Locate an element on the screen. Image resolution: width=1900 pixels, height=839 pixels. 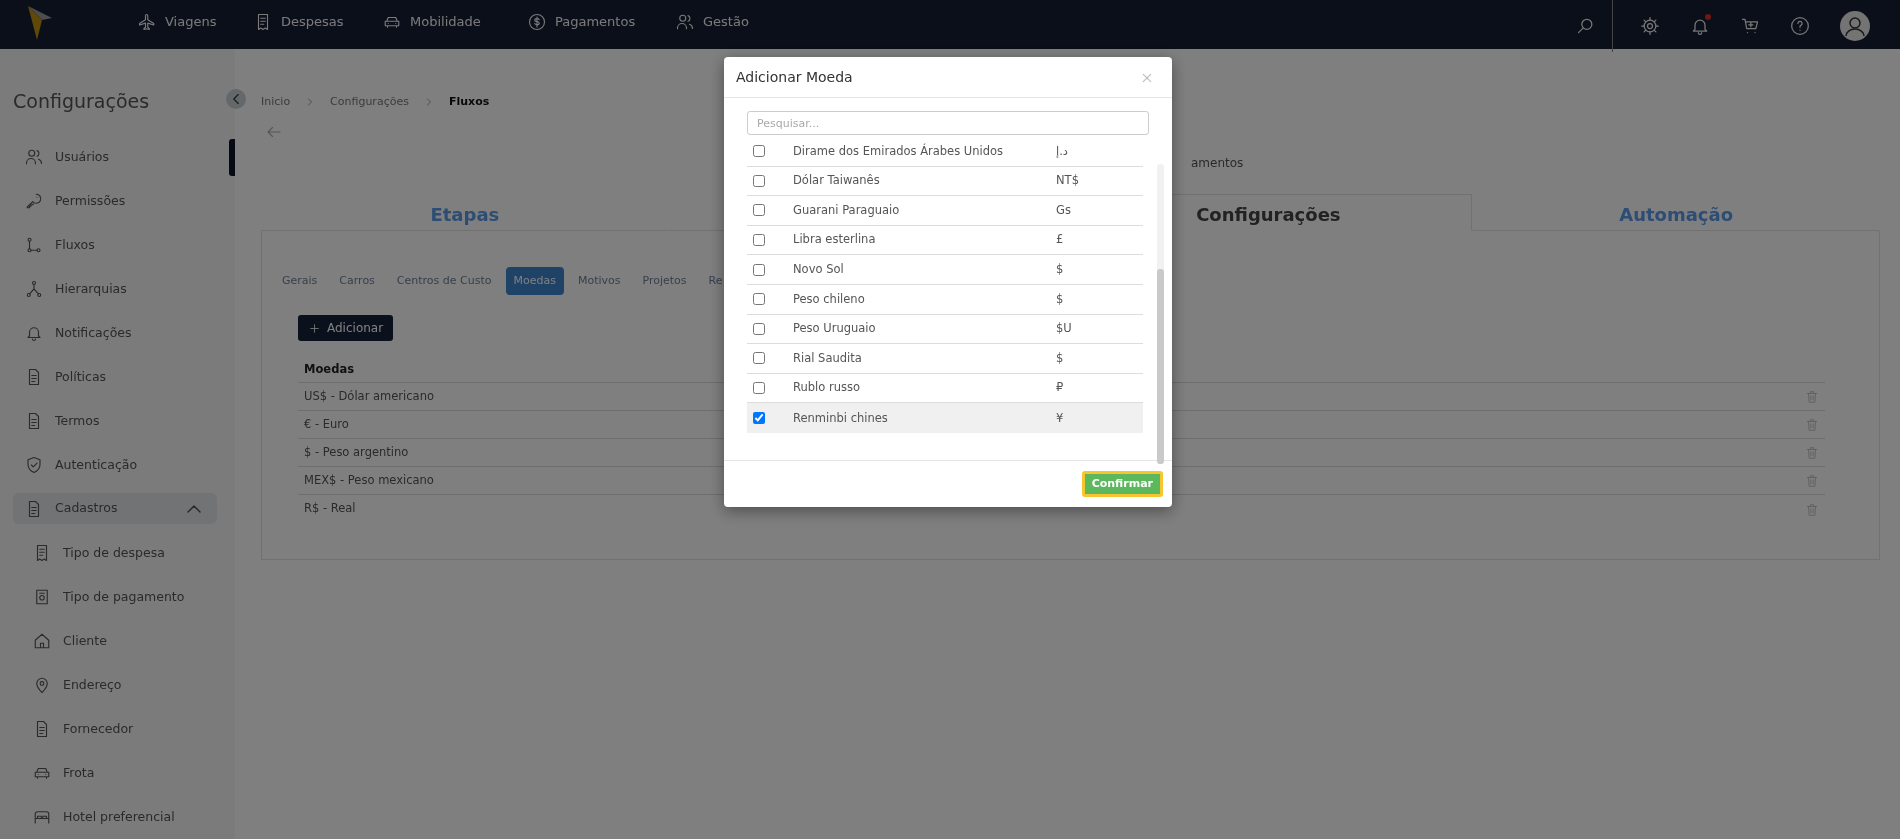
confirm-button: Confirmar is located at coordinates (1122, 484).